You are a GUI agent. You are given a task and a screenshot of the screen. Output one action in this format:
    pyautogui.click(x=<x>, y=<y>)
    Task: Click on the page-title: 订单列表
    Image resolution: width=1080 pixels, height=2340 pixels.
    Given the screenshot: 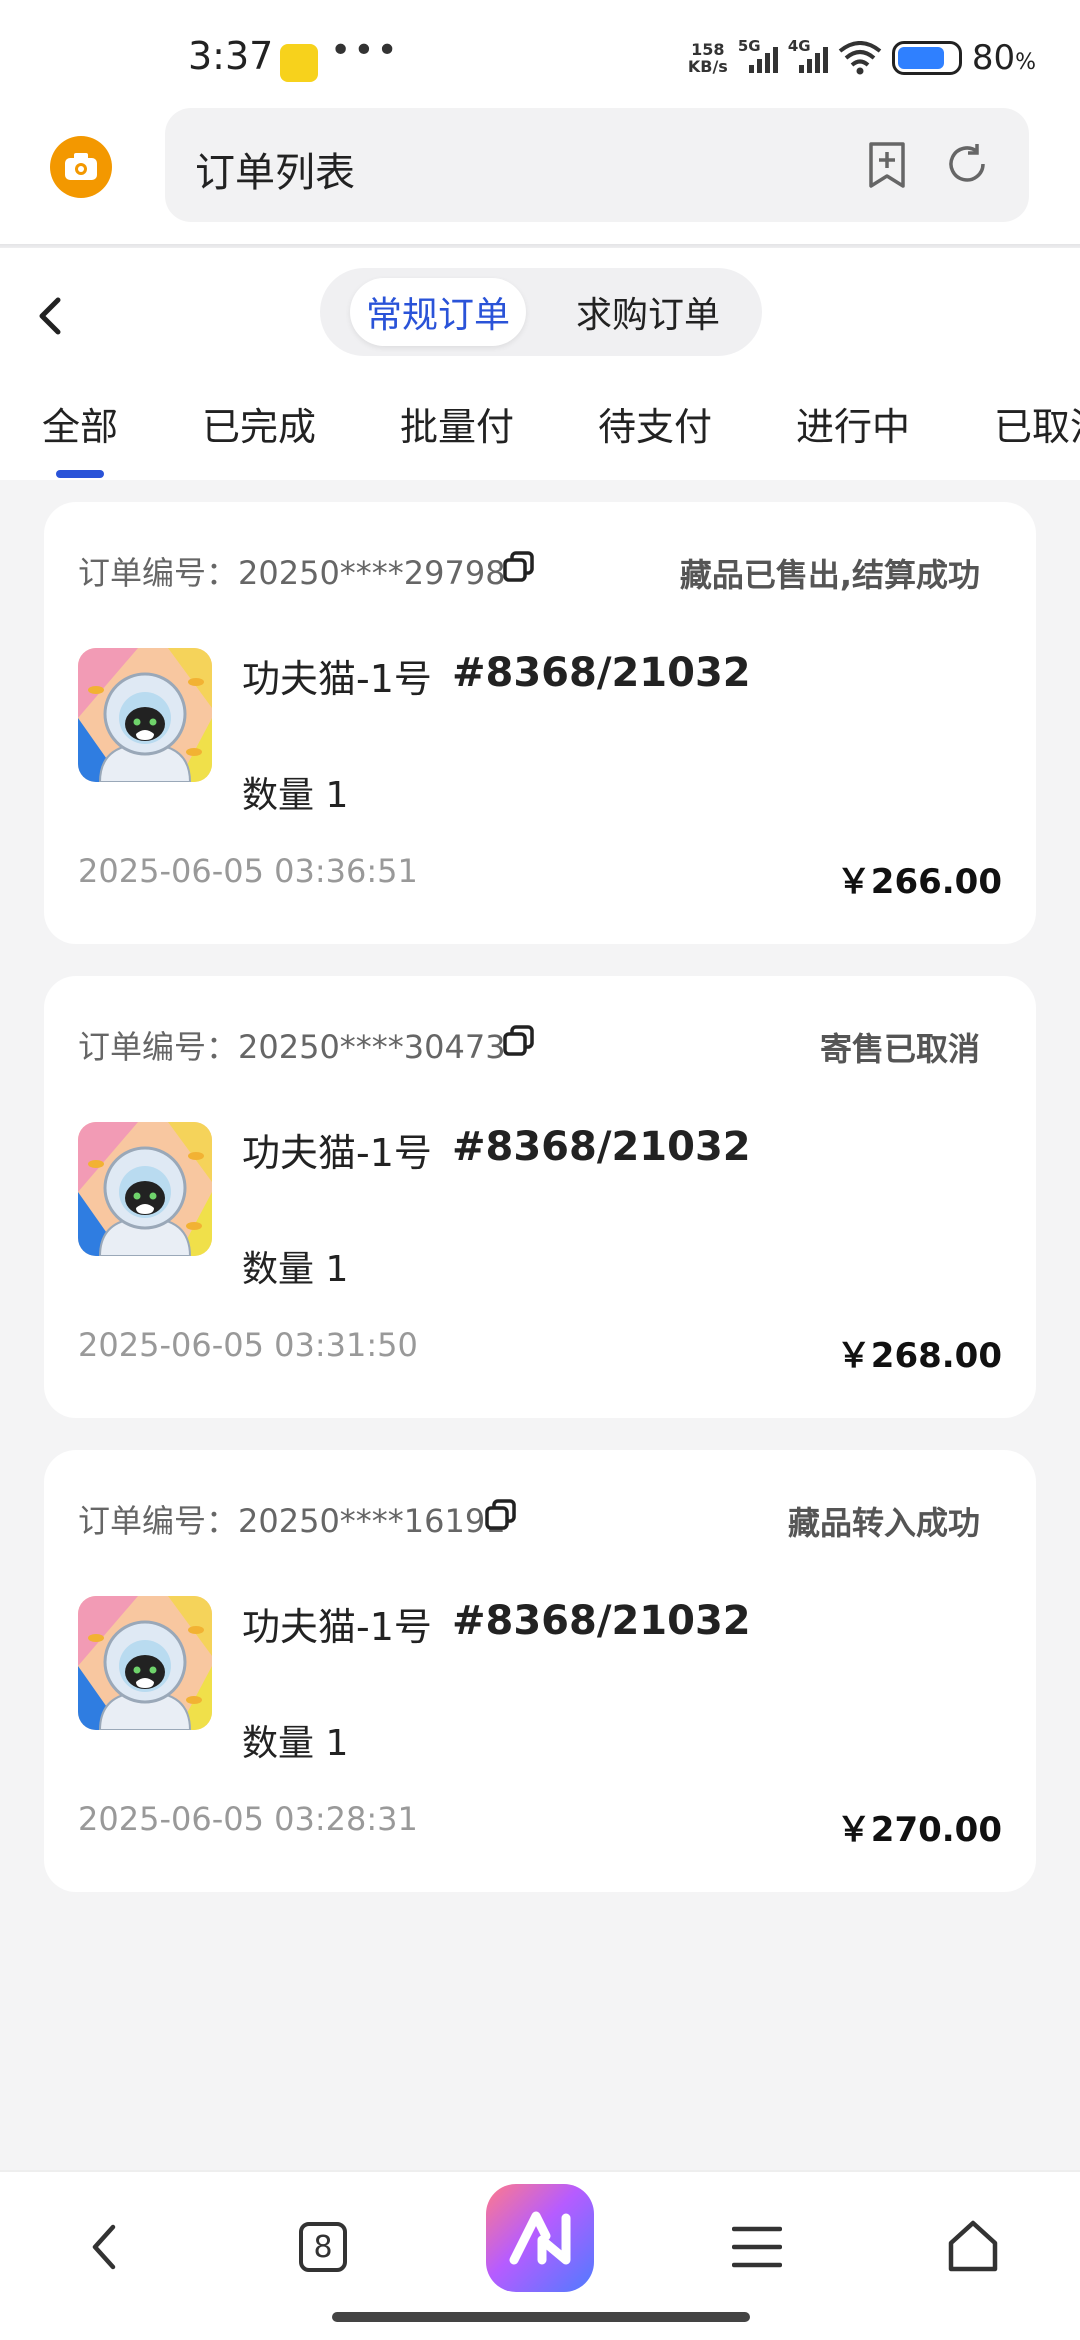 What is the action you would take?
    pyautogui.click(x=275, y=173)
    